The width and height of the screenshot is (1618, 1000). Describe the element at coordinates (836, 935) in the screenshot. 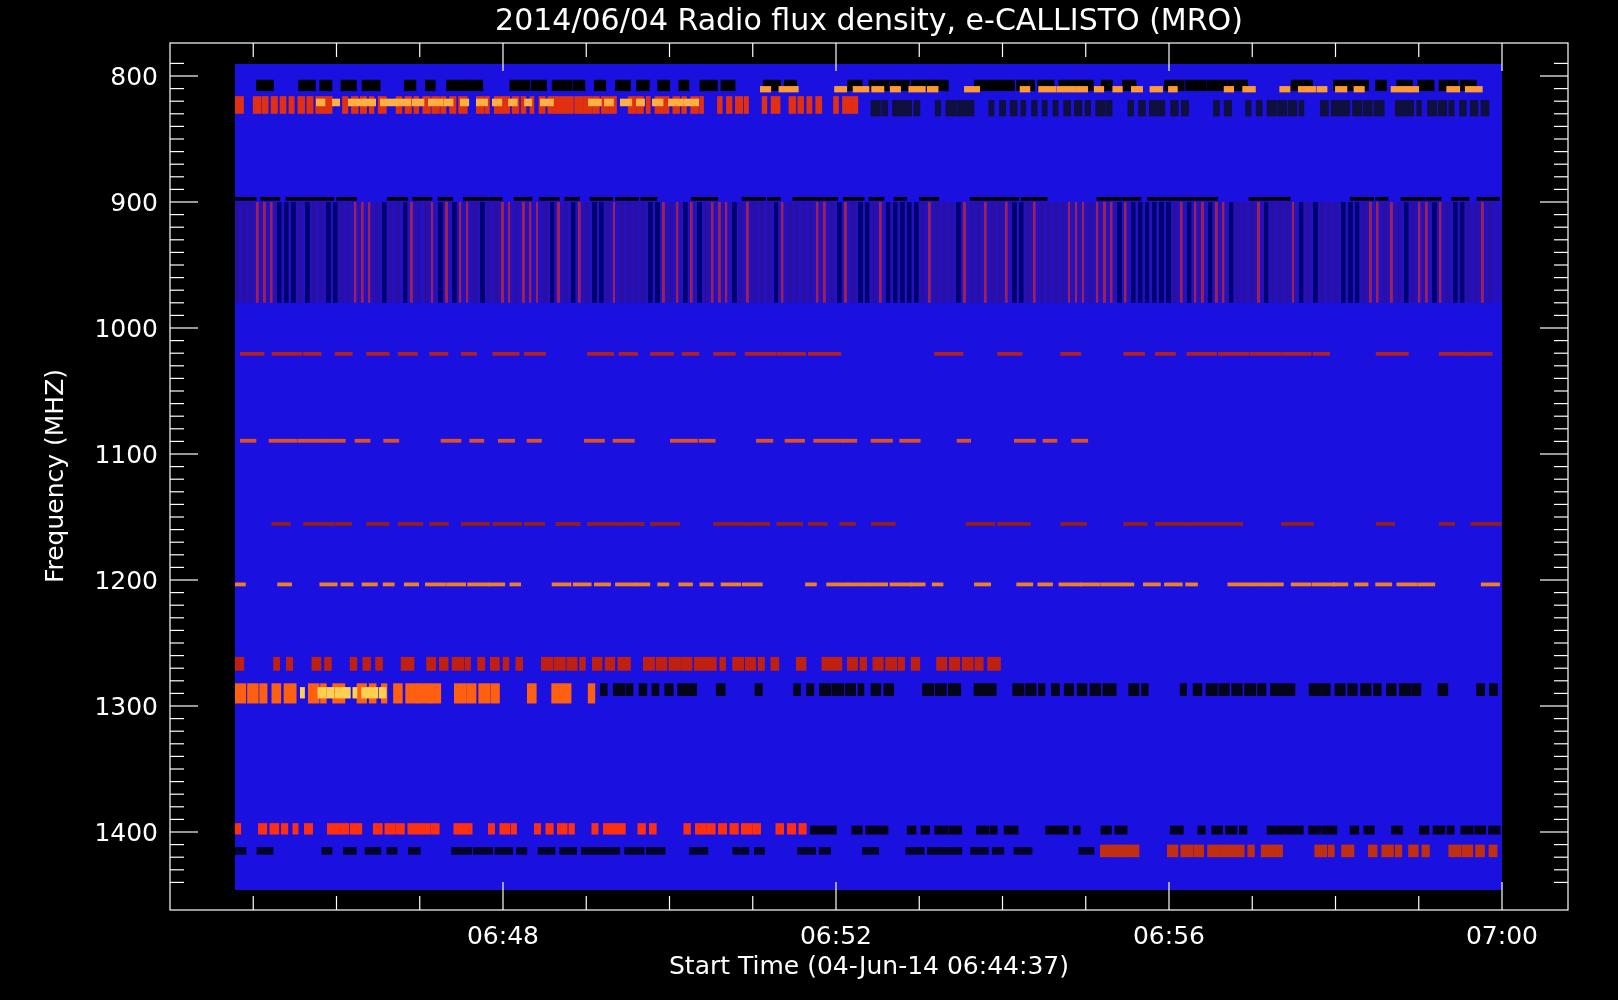

I see `x-tick-label: 06:52` at that location.